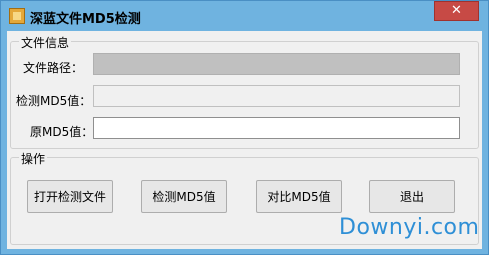  Describe the element at coordinates (276, 96) in the screenshot. I see `detected-md5-field` at that location.